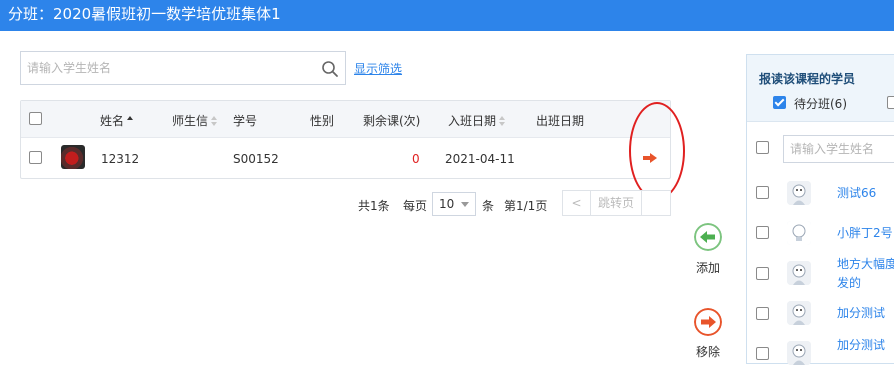 This screenshot has height=365, width=894. What do you see at coordinates (799, 233) in the screenshot?
I see `lightbulb-avatar-icon` at bounding box center [799, 233].